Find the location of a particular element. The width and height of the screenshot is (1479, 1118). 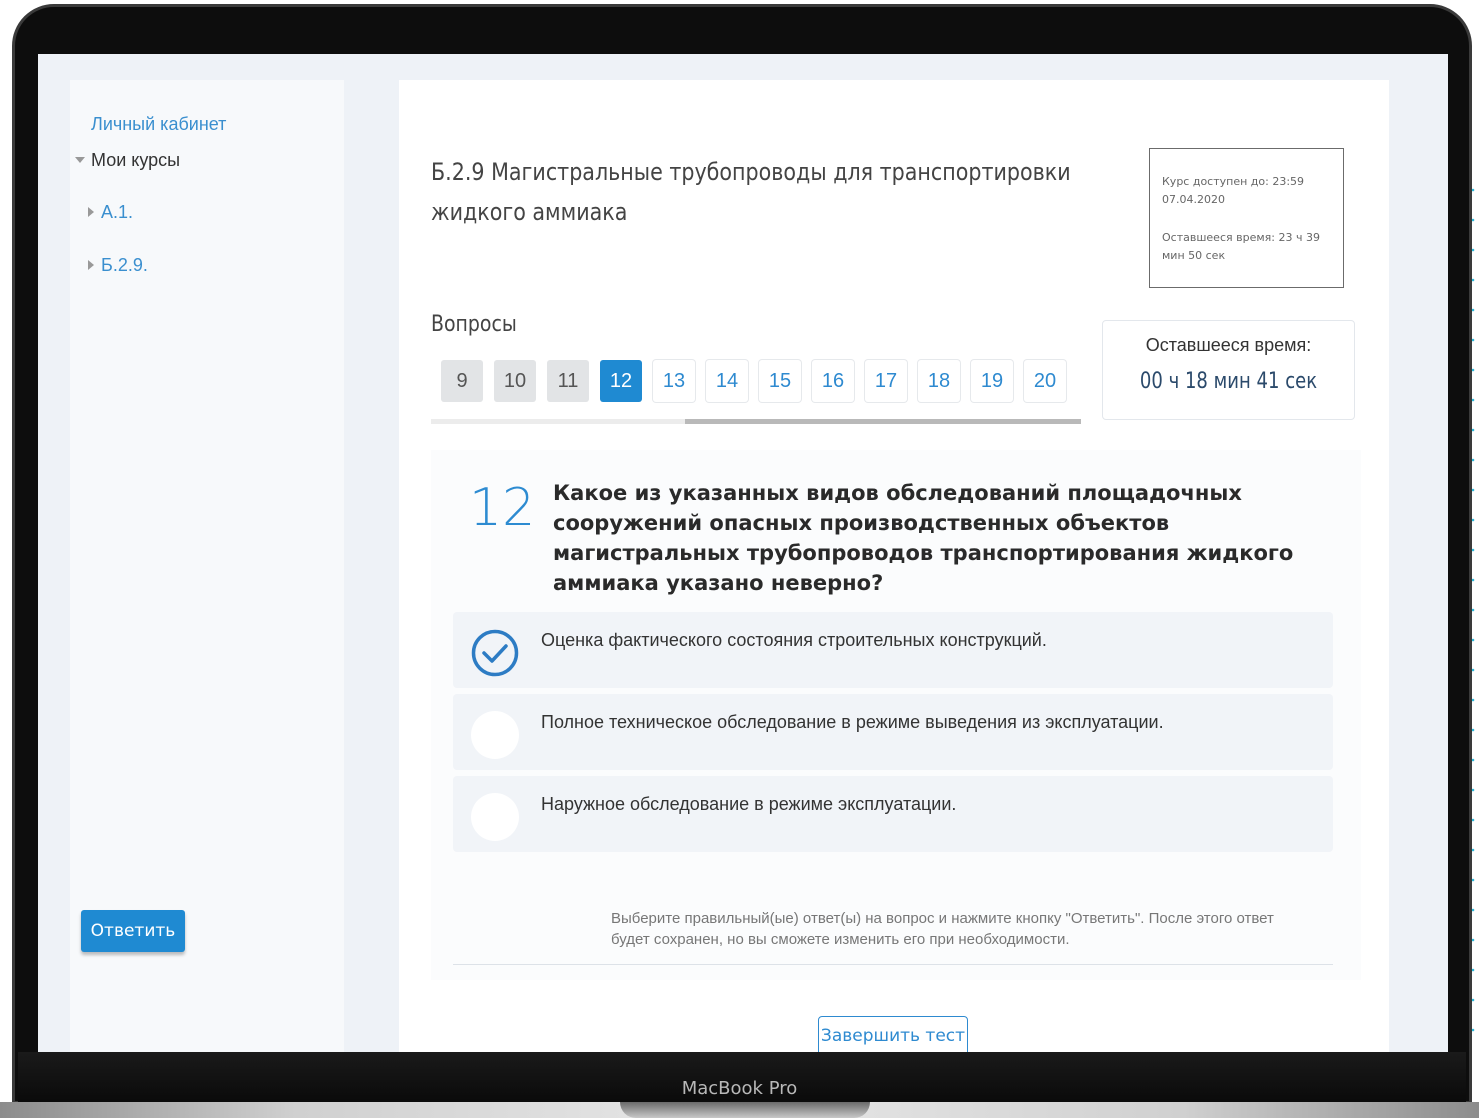

course-link-b29: Б.2.9. is located at coordinates (124, 265).